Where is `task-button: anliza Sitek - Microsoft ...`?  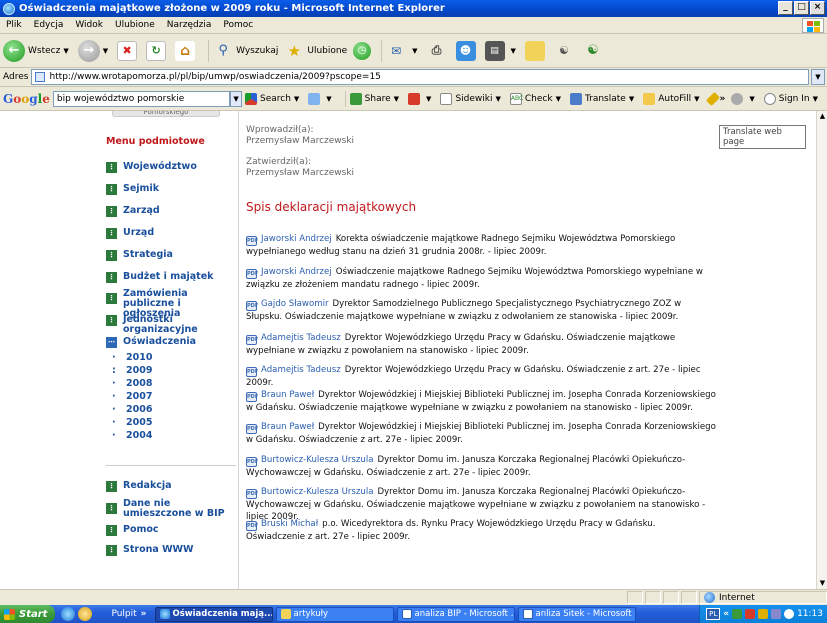
task-button: anliza Sitek - Microsoft ... is located at coordinates (576, 614).